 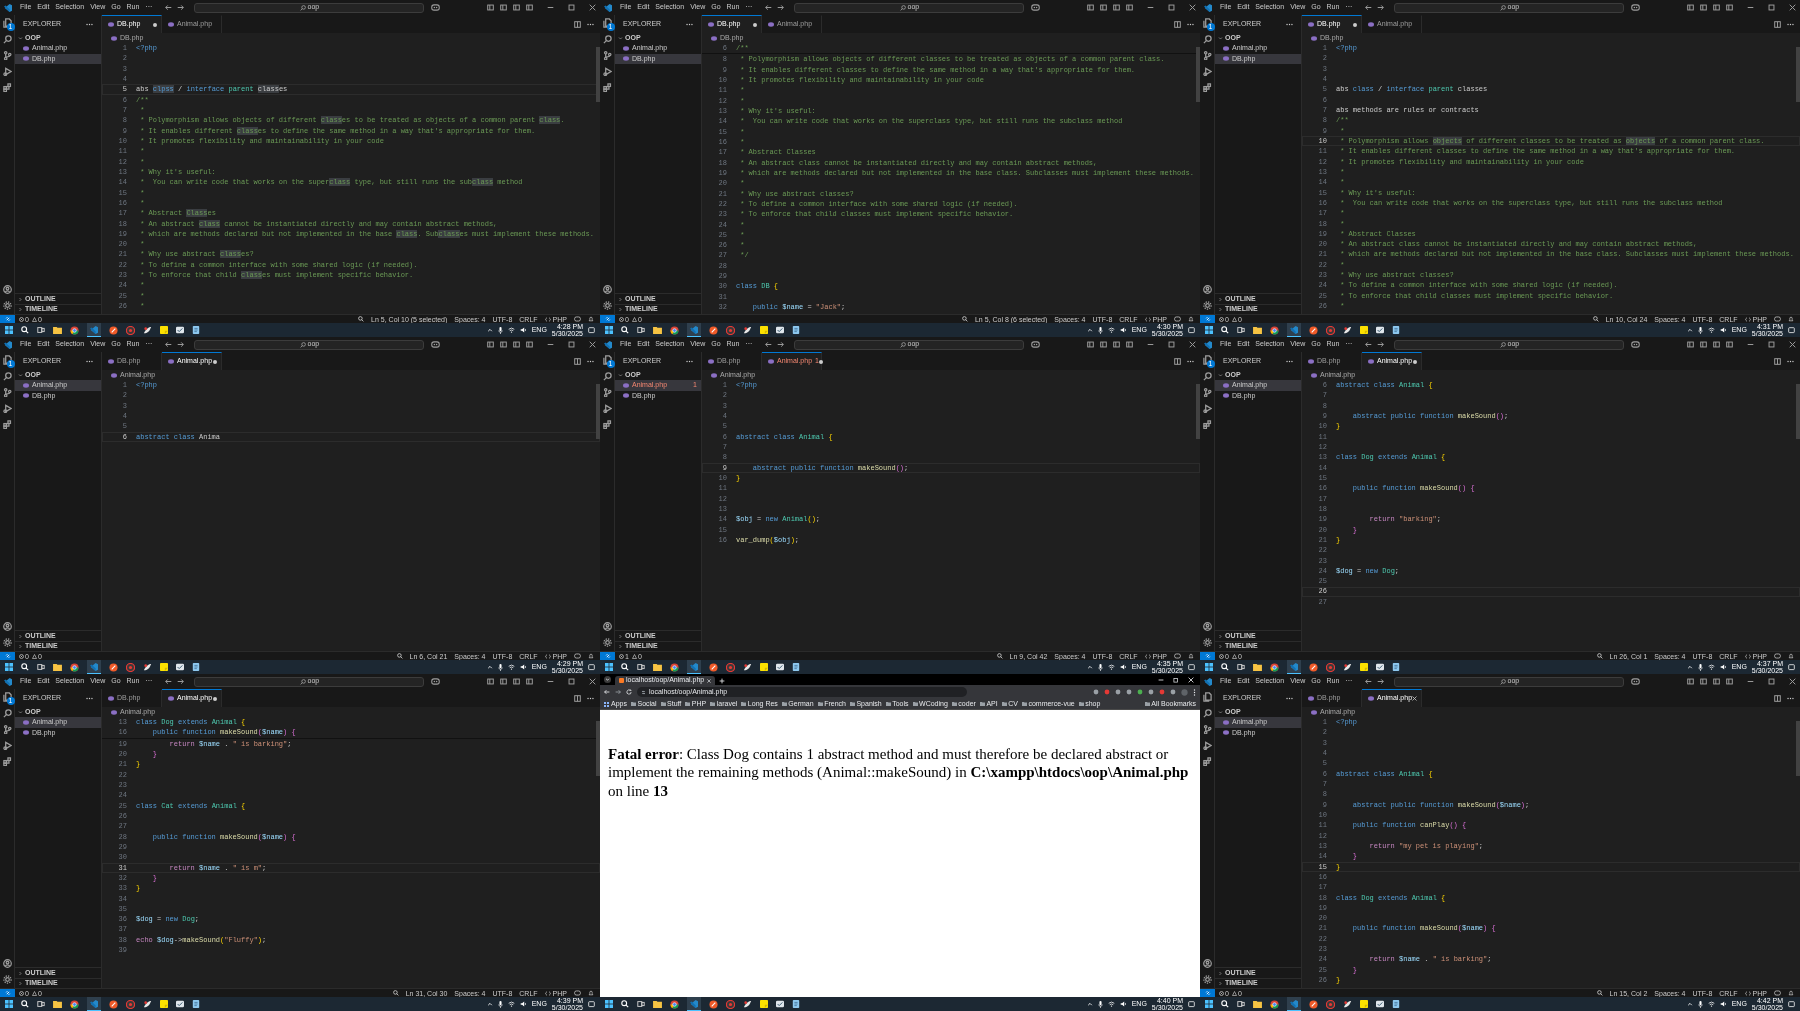 What do you see at coordinates (57, 330) in the screenshot?
I see `folder-icon` at bounding box center [57, 330].